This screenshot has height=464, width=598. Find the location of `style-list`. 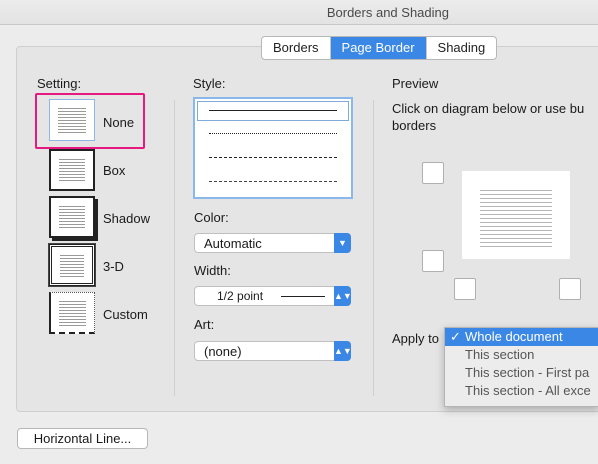

style-list is located at coordinates (273, 148).